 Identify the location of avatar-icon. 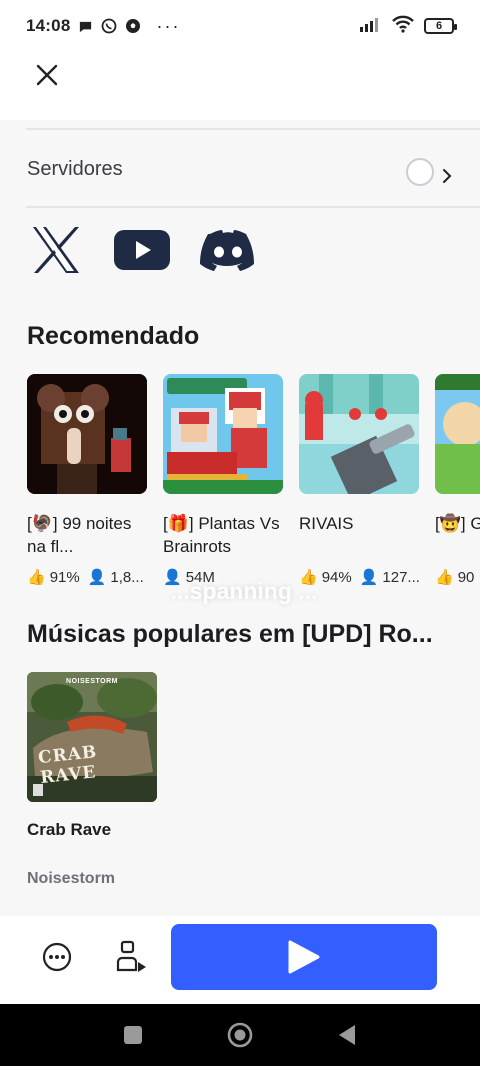
(131, 956).